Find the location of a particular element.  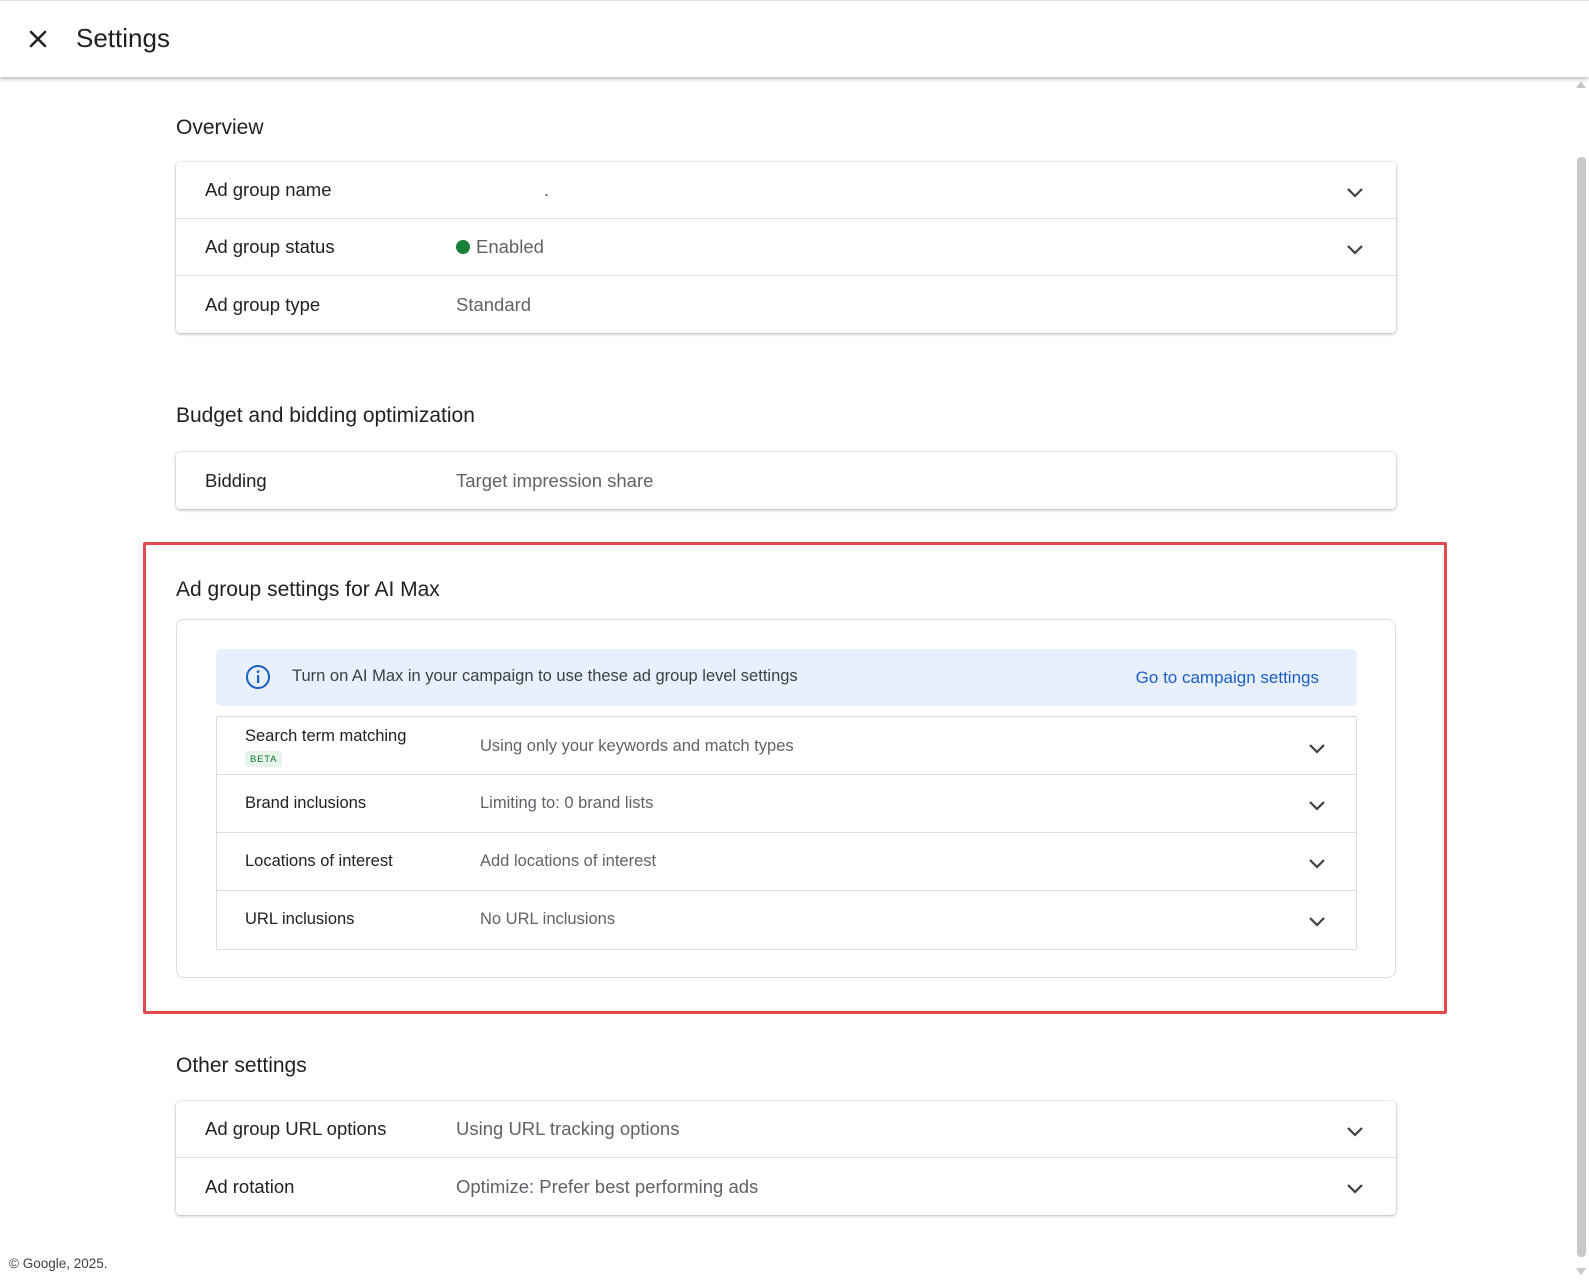

ad-group-type-row: Ad group type Standard is located at coordinates (786, 304).